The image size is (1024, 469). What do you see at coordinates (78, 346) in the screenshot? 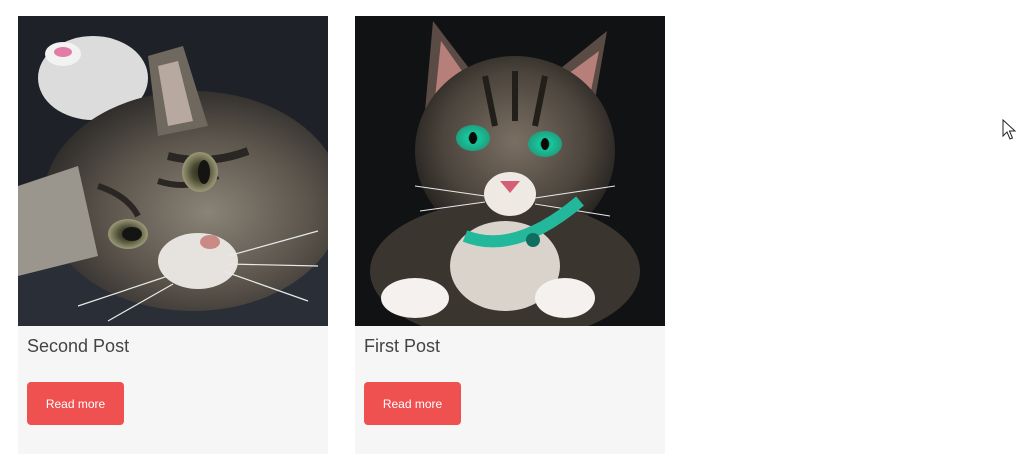
I see `post-title: Second Post` at bounding box center [78, 346].